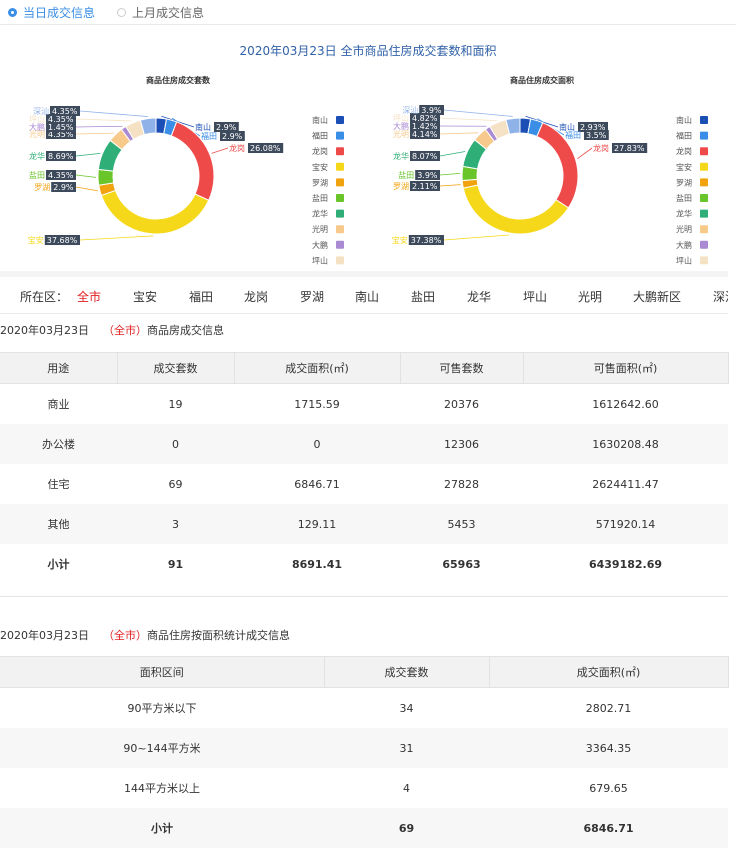  Describe the element at coordinates (720, 296) in the screenshot. I see `district-option: 深汕` at that location.